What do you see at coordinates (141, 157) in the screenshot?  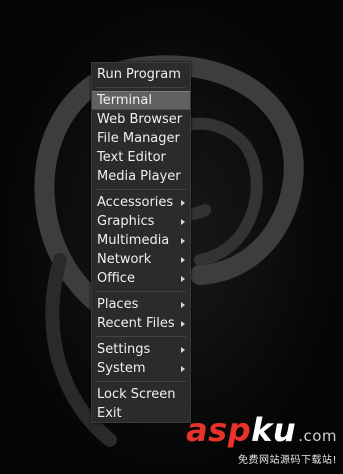 I see `menu-item-text-editor: Text Editor` at bounding box center [141, 157].